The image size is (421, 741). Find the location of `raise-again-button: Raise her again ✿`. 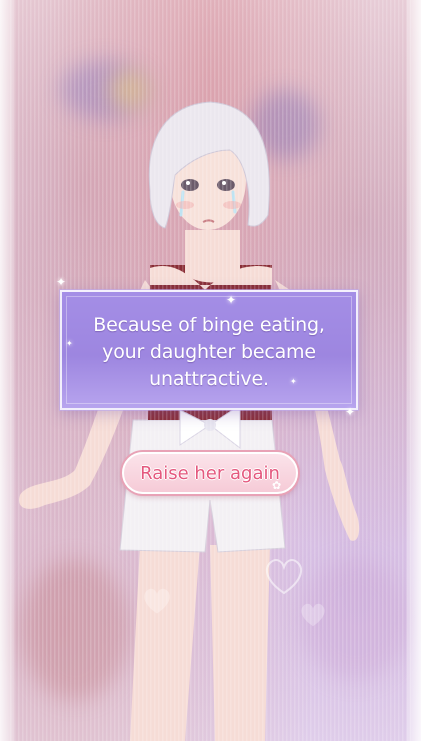

raise-again-button: Raise her again ✿ is located at coordinates (210, 473).